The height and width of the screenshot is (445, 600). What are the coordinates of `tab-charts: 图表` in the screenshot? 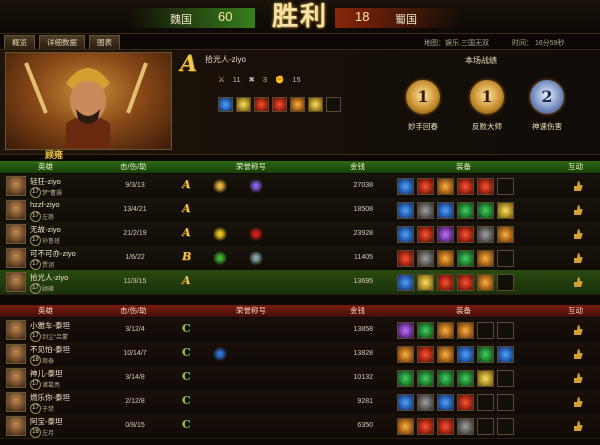 It's located at (104, 42).